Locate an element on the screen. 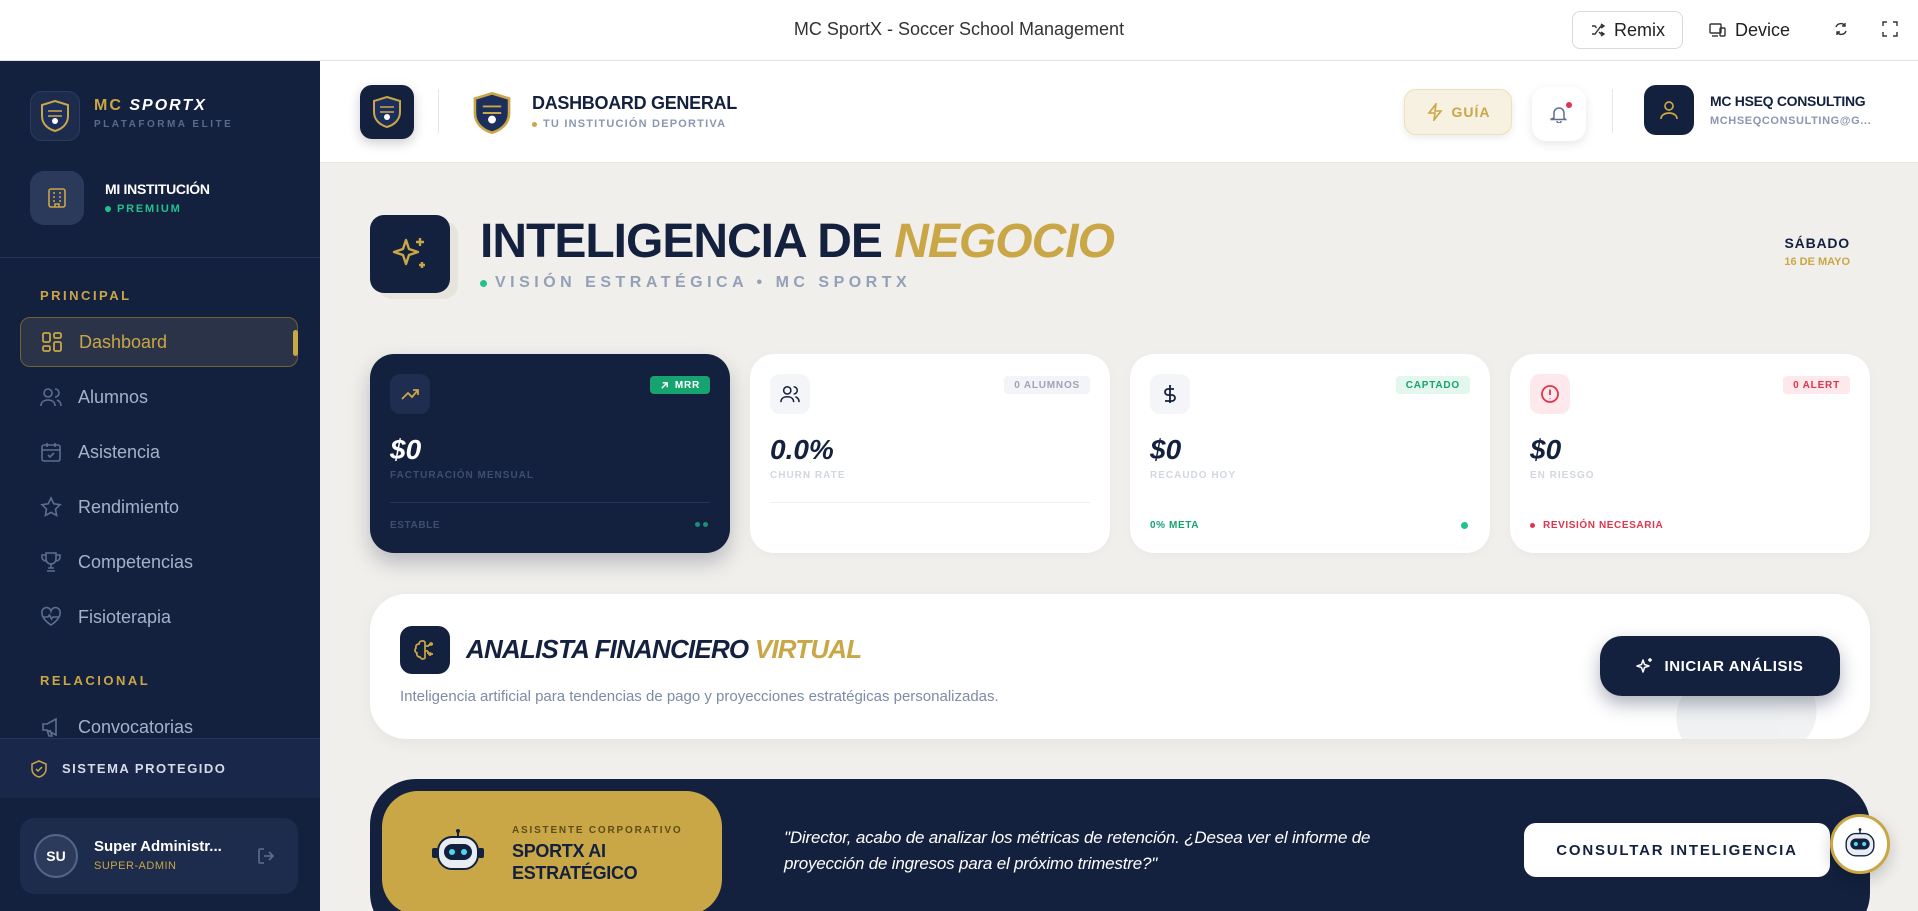 The image size is (1918, 911). sidebar-item-competencias: Competencias is located at coordinates (159, 562).